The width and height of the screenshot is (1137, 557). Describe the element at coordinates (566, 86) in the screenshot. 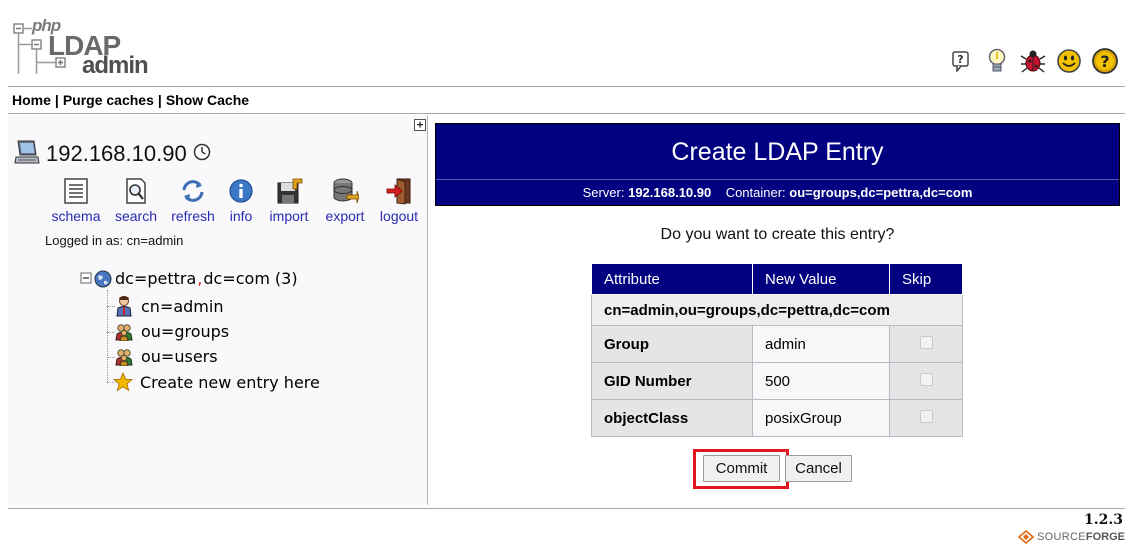

I see `header-divider` at that location.